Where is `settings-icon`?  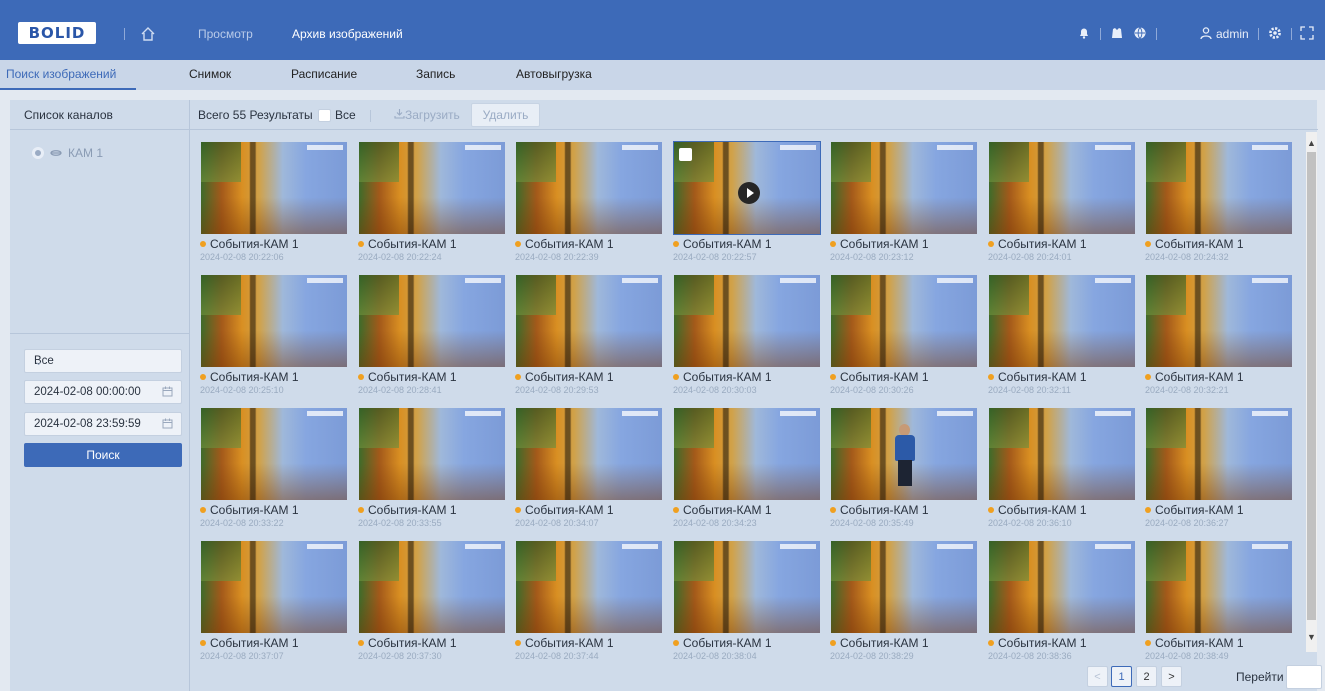 settings-icon is located at coordinates (1275, 33).